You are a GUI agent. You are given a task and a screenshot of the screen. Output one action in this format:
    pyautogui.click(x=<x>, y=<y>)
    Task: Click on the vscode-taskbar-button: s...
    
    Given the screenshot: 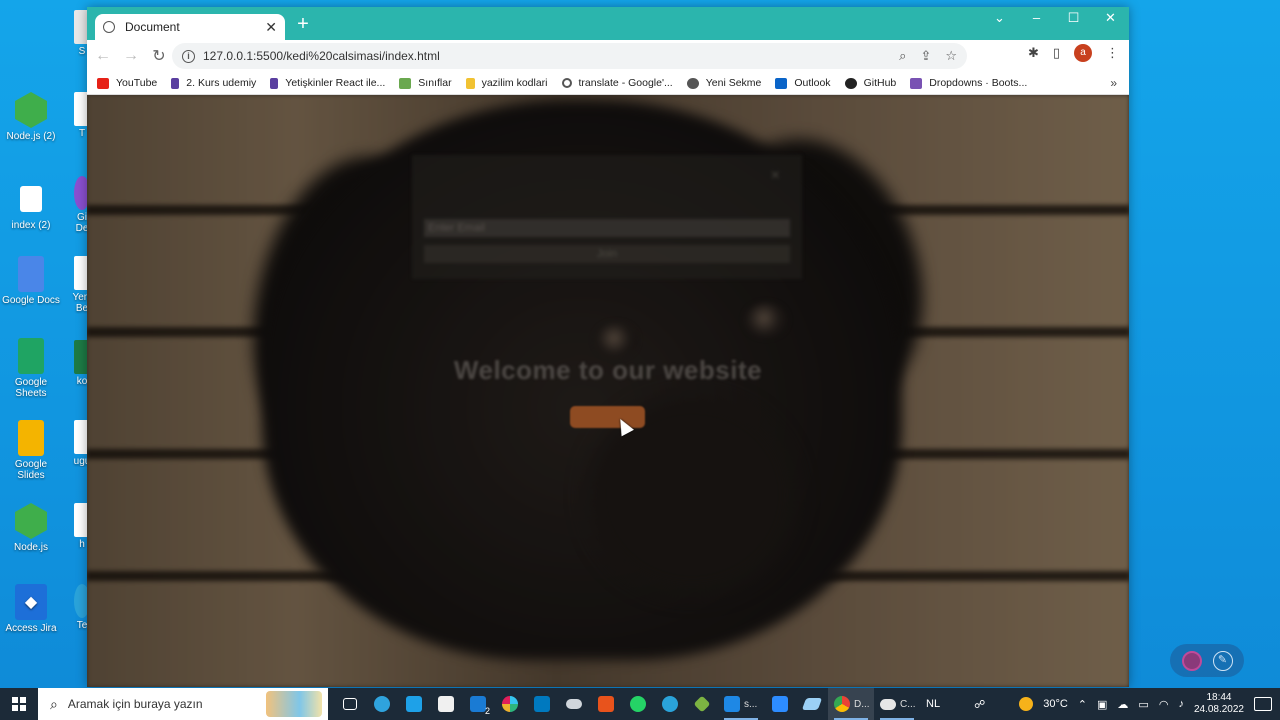 What is the action you would take?
    pyautogui.click(x=741, y=704)
    